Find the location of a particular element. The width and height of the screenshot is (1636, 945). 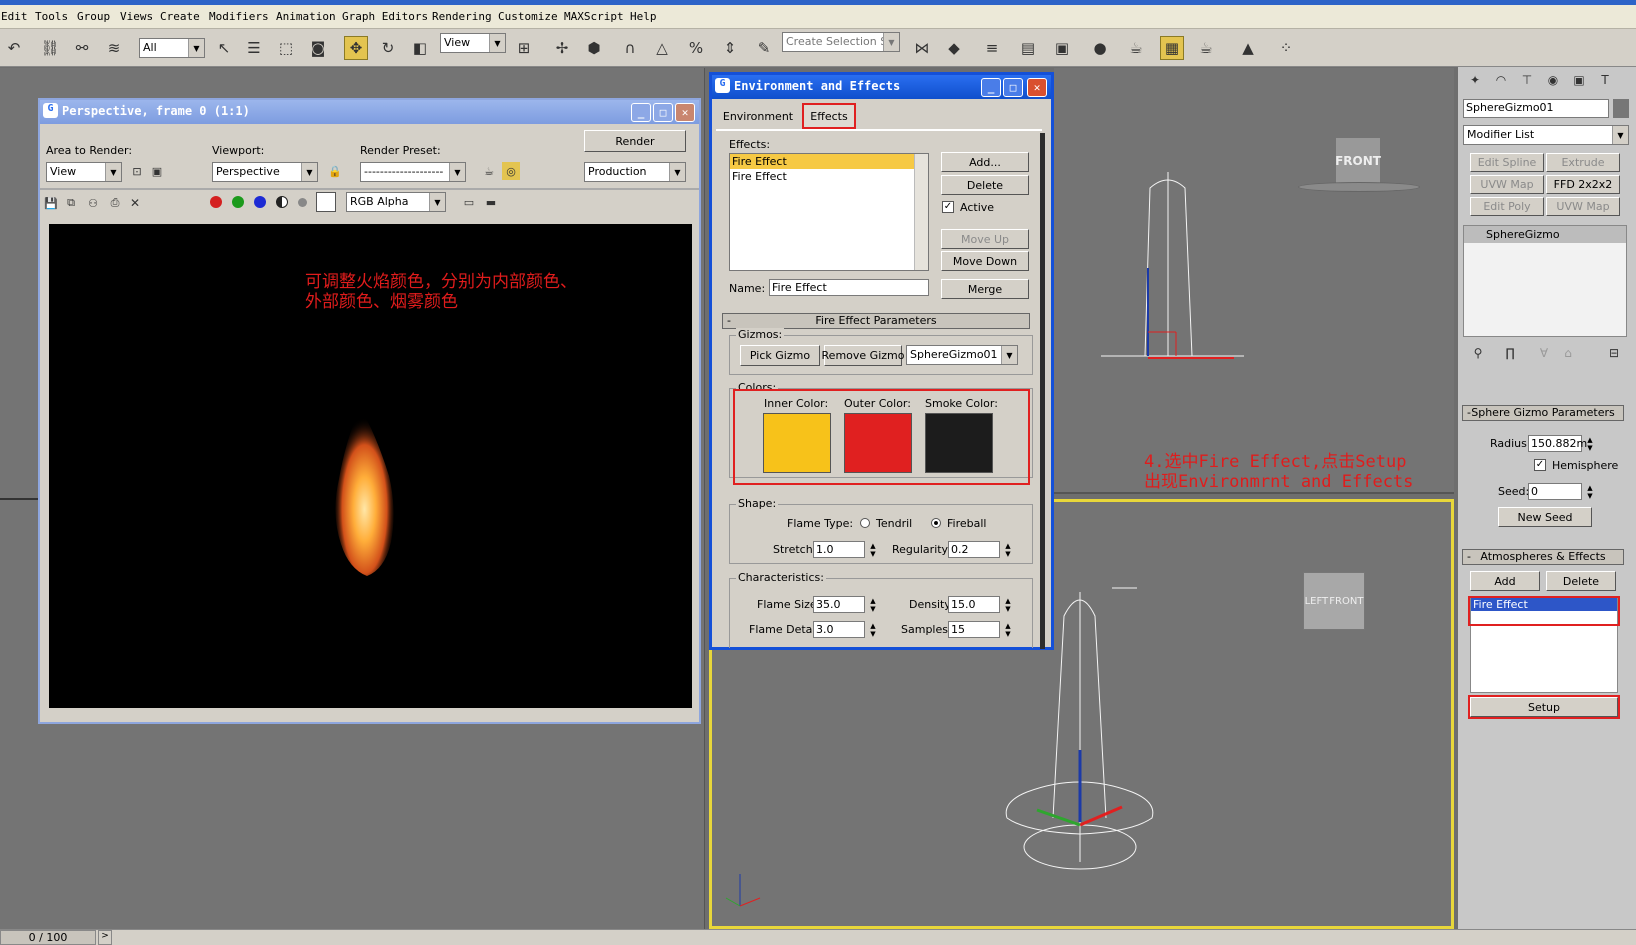

seed-input: 0 ▲ ▼ is located at coordinates (1560, 491).